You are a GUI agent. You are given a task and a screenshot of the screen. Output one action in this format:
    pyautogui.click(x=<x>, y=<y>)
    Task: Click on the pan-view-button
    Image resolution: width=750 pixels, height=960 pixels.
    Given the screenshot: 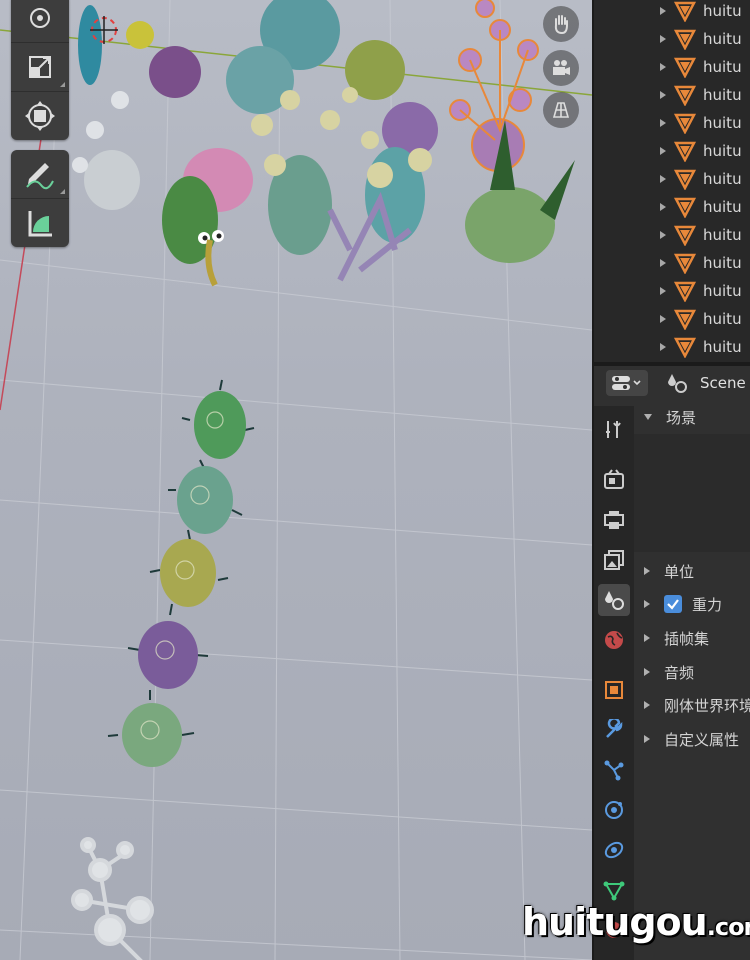 What is the action you would take?
    pyautogui.click(x=561, y=24)
    